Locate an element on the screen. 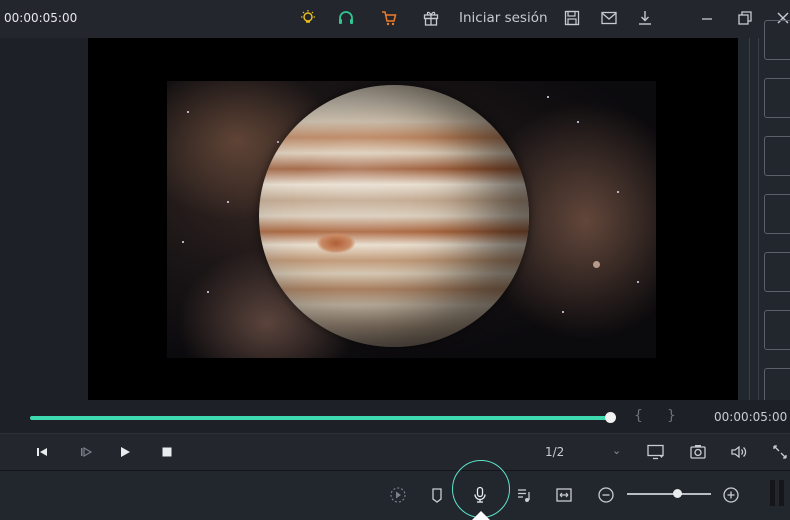  moon is located at coordinates (596, 264).